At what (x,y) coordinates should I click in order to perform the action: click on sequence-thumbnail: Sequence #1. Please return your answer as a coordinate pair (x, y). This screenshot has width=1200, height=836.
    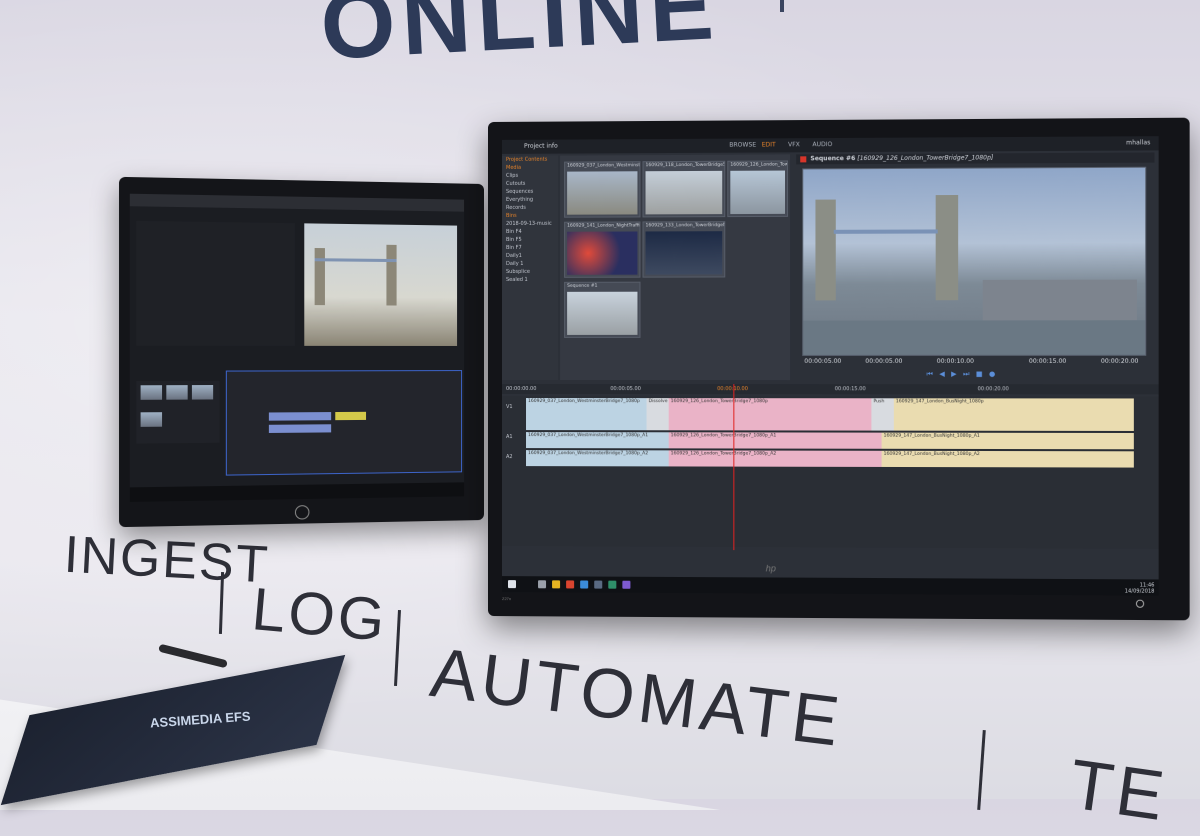
    Looking at the image, I should click on (602, 309).